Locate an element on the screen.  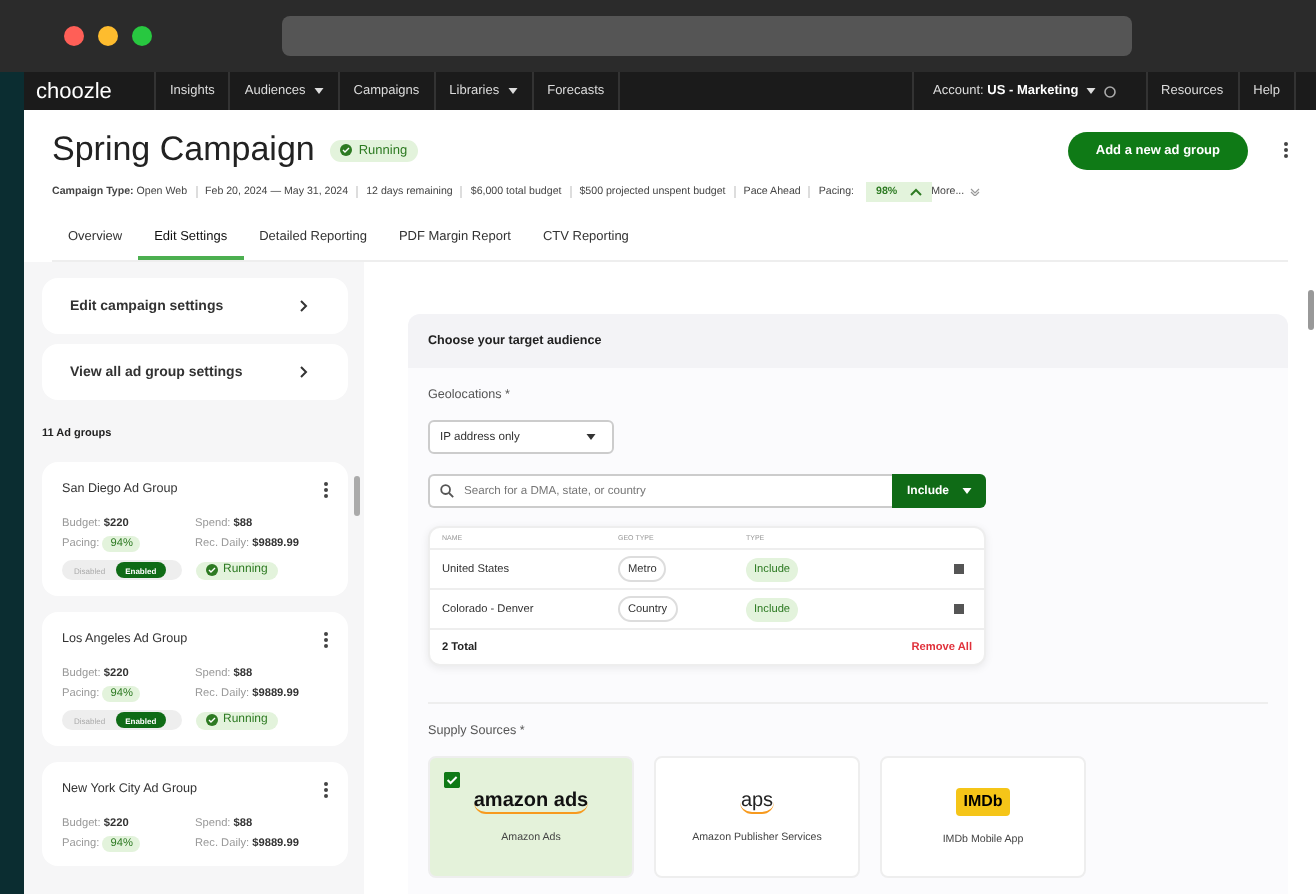
brand-logo: aps is located at coordinates (757, 802).